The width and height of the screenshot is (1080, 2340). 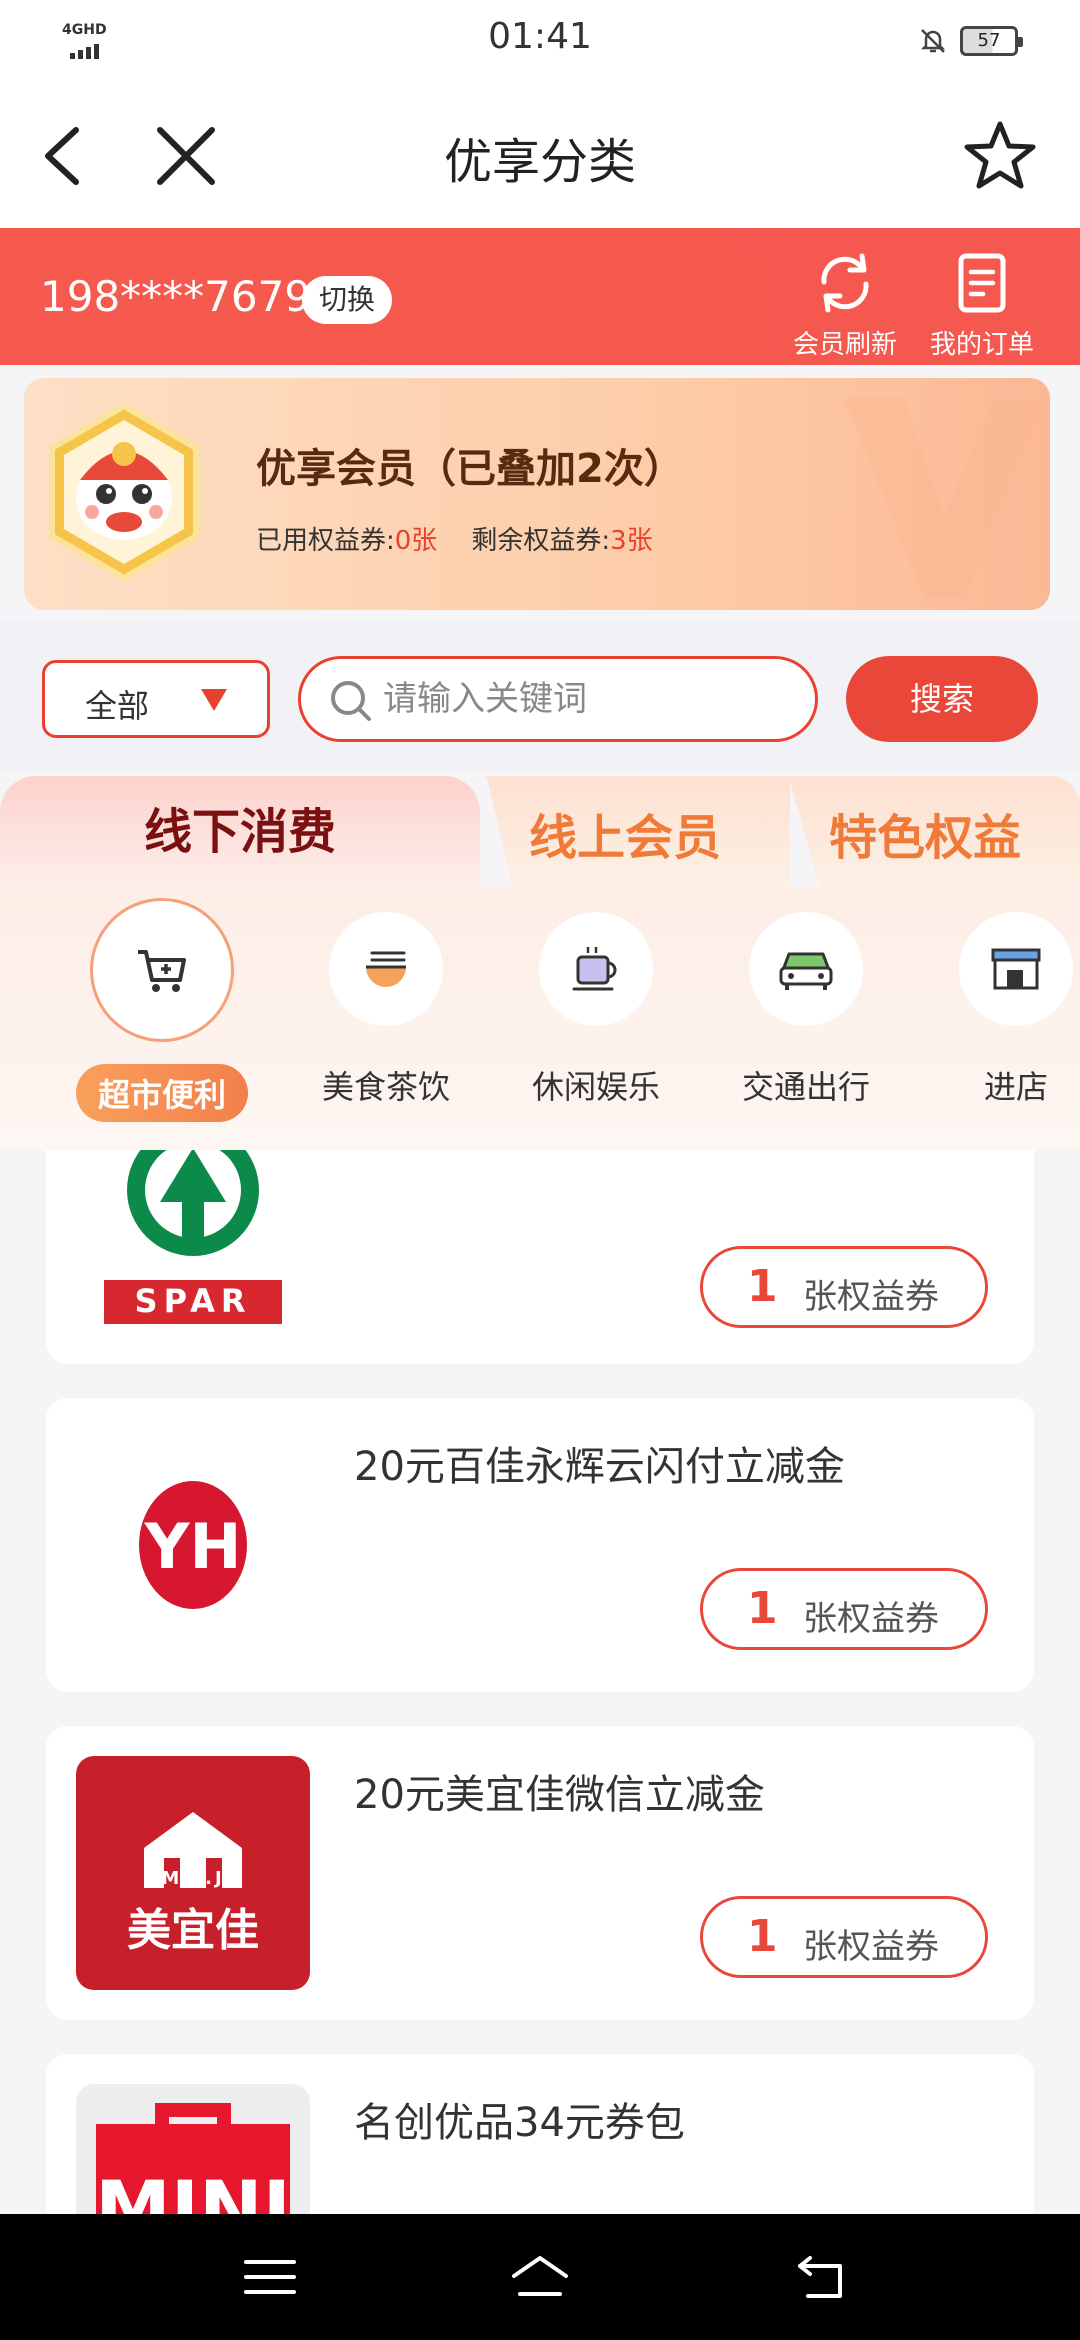 What do you see at coordinates (806, 969) in the screenshot?
I see `car-icon` at bounding box center [806, 969].